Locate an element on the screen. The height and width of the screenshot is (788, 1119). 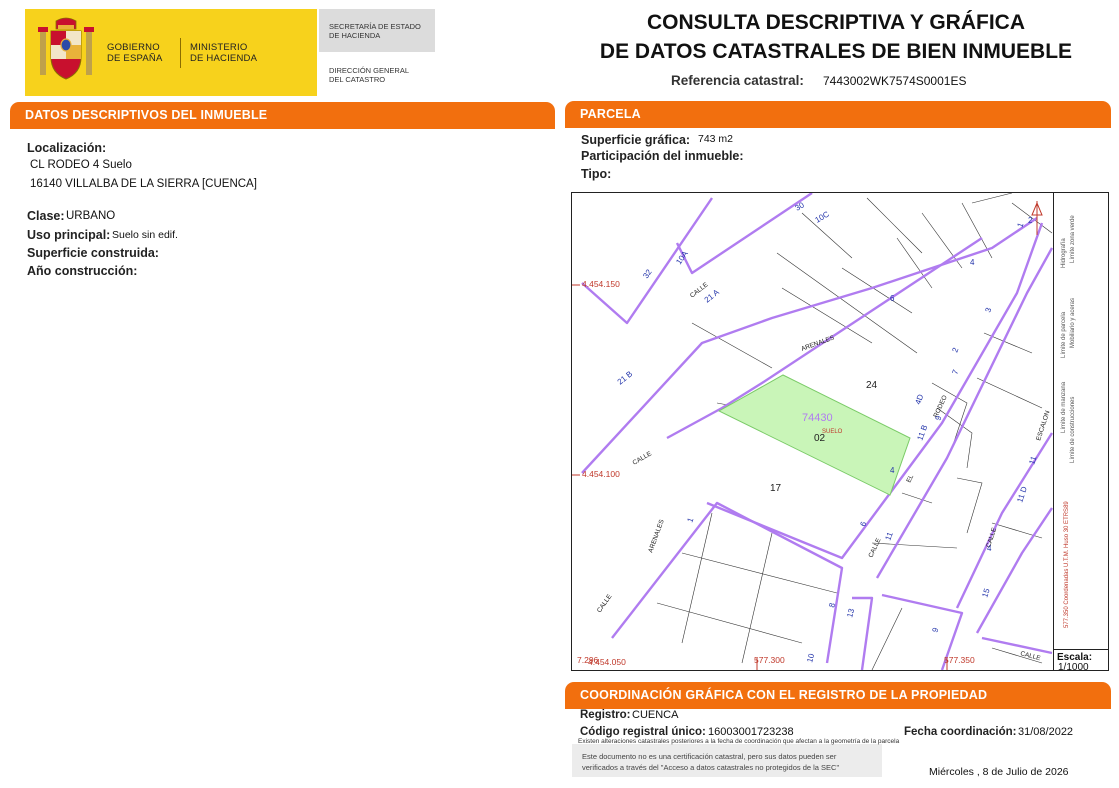
descriptivos-title: DATOS DESCRIPTIVOS DEL INMUEBLE is located at coordinates (146, 115).